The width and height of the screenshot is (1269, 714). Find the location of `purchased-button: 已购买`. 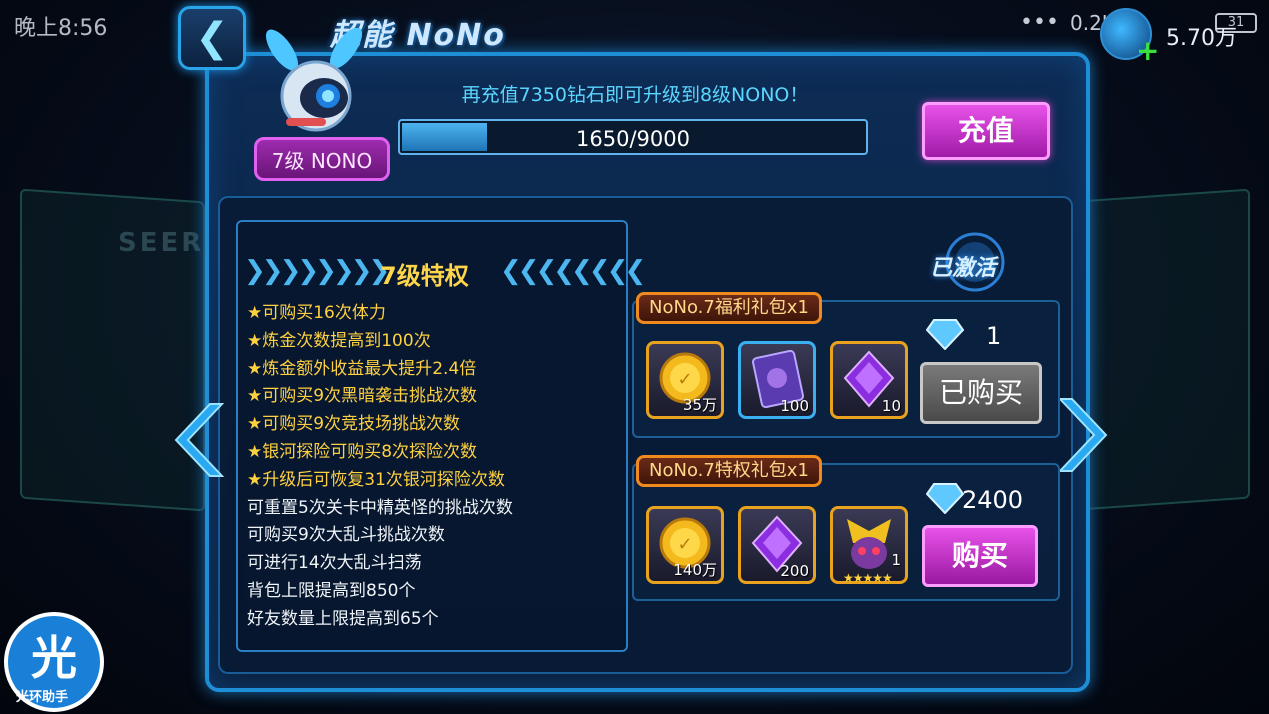

purchased-button: 已购买 is located at coordinates (981, 393).